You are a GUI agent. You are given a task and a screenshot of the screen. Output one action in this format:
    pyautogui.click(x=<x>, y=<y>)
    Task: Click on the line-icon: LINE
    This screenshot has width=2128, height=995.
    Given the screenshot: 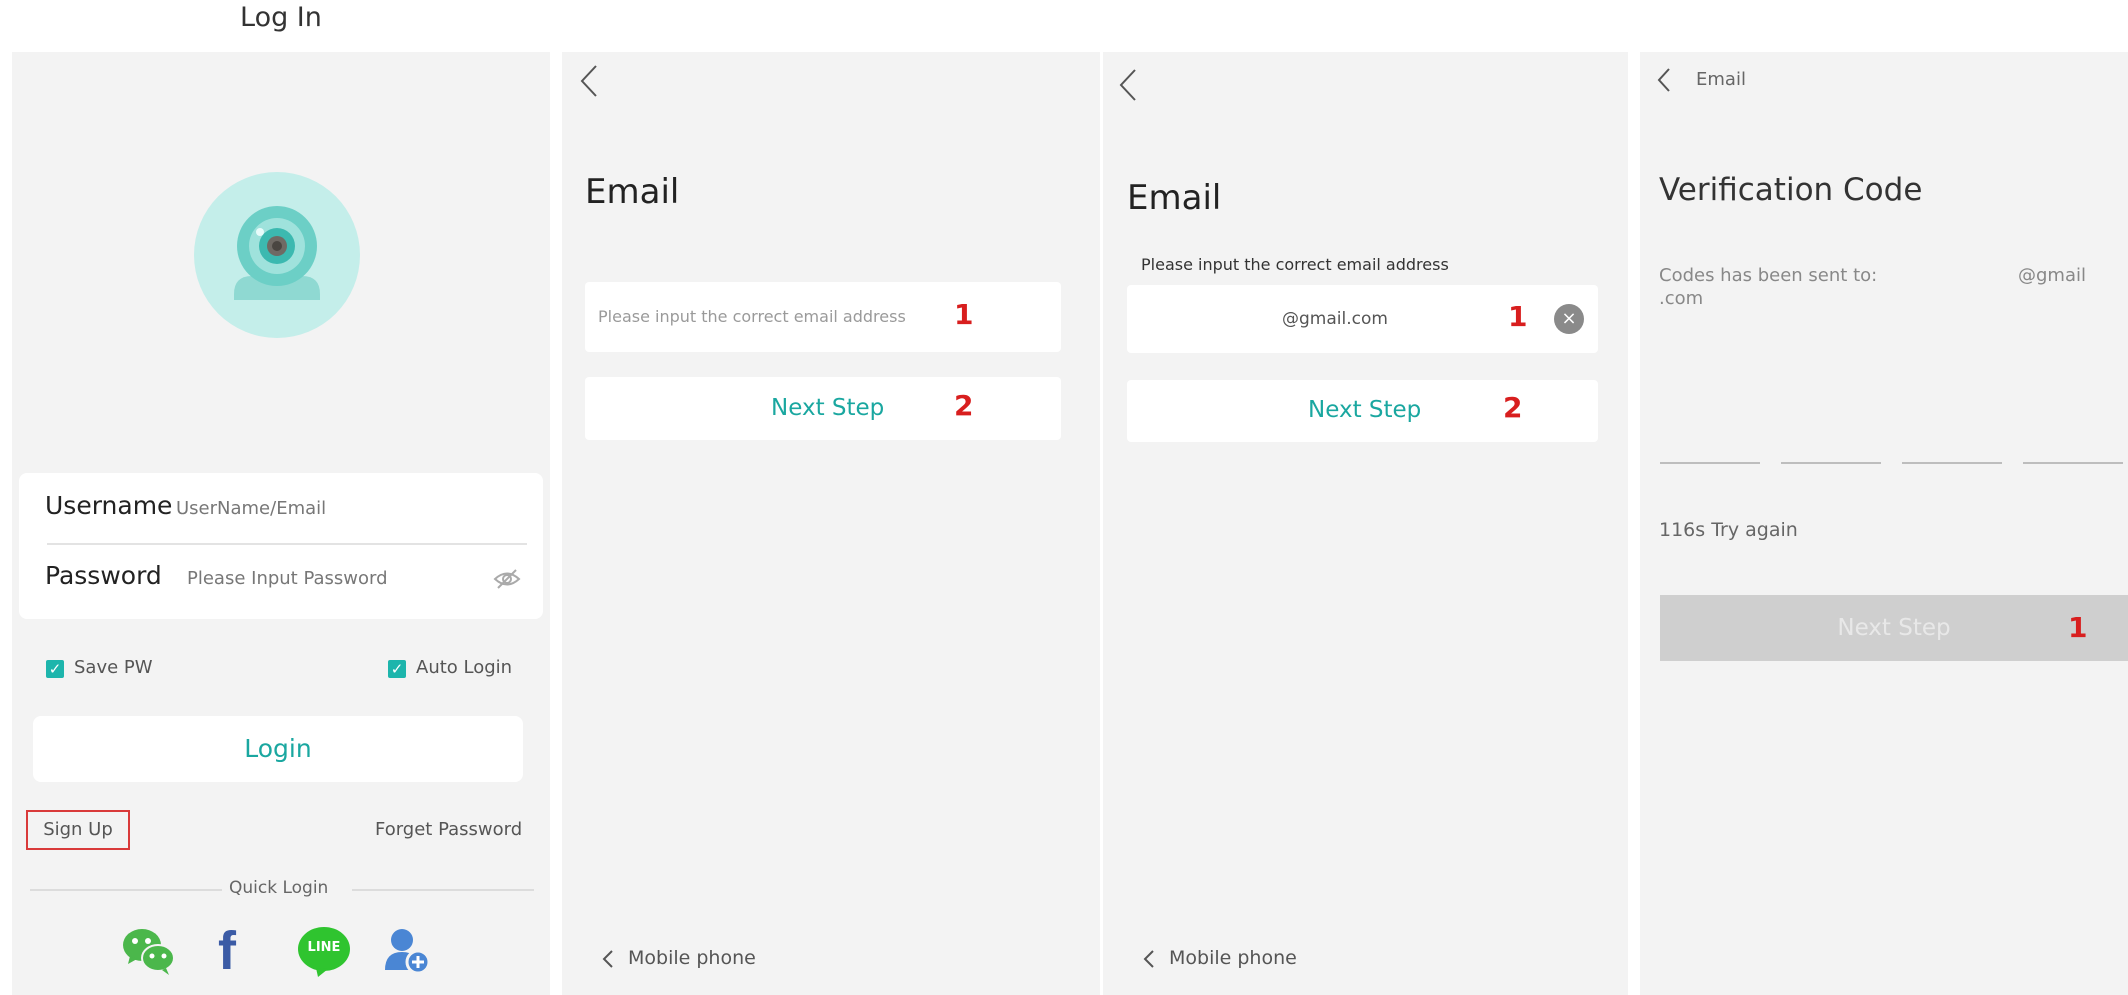 What is the action you would take?
    pyautogui.click(x=324, y=952)
    